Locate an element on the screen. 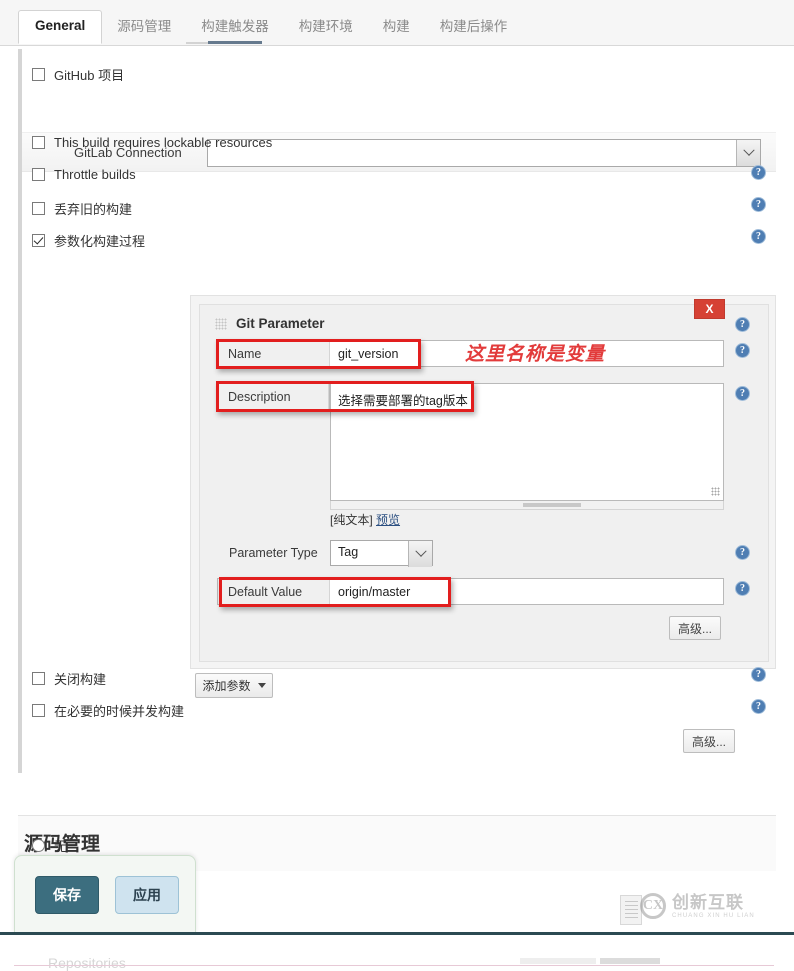 This screenshot has width=794, height=971. scrollbar-thumb is located at coordinates (552, 505).